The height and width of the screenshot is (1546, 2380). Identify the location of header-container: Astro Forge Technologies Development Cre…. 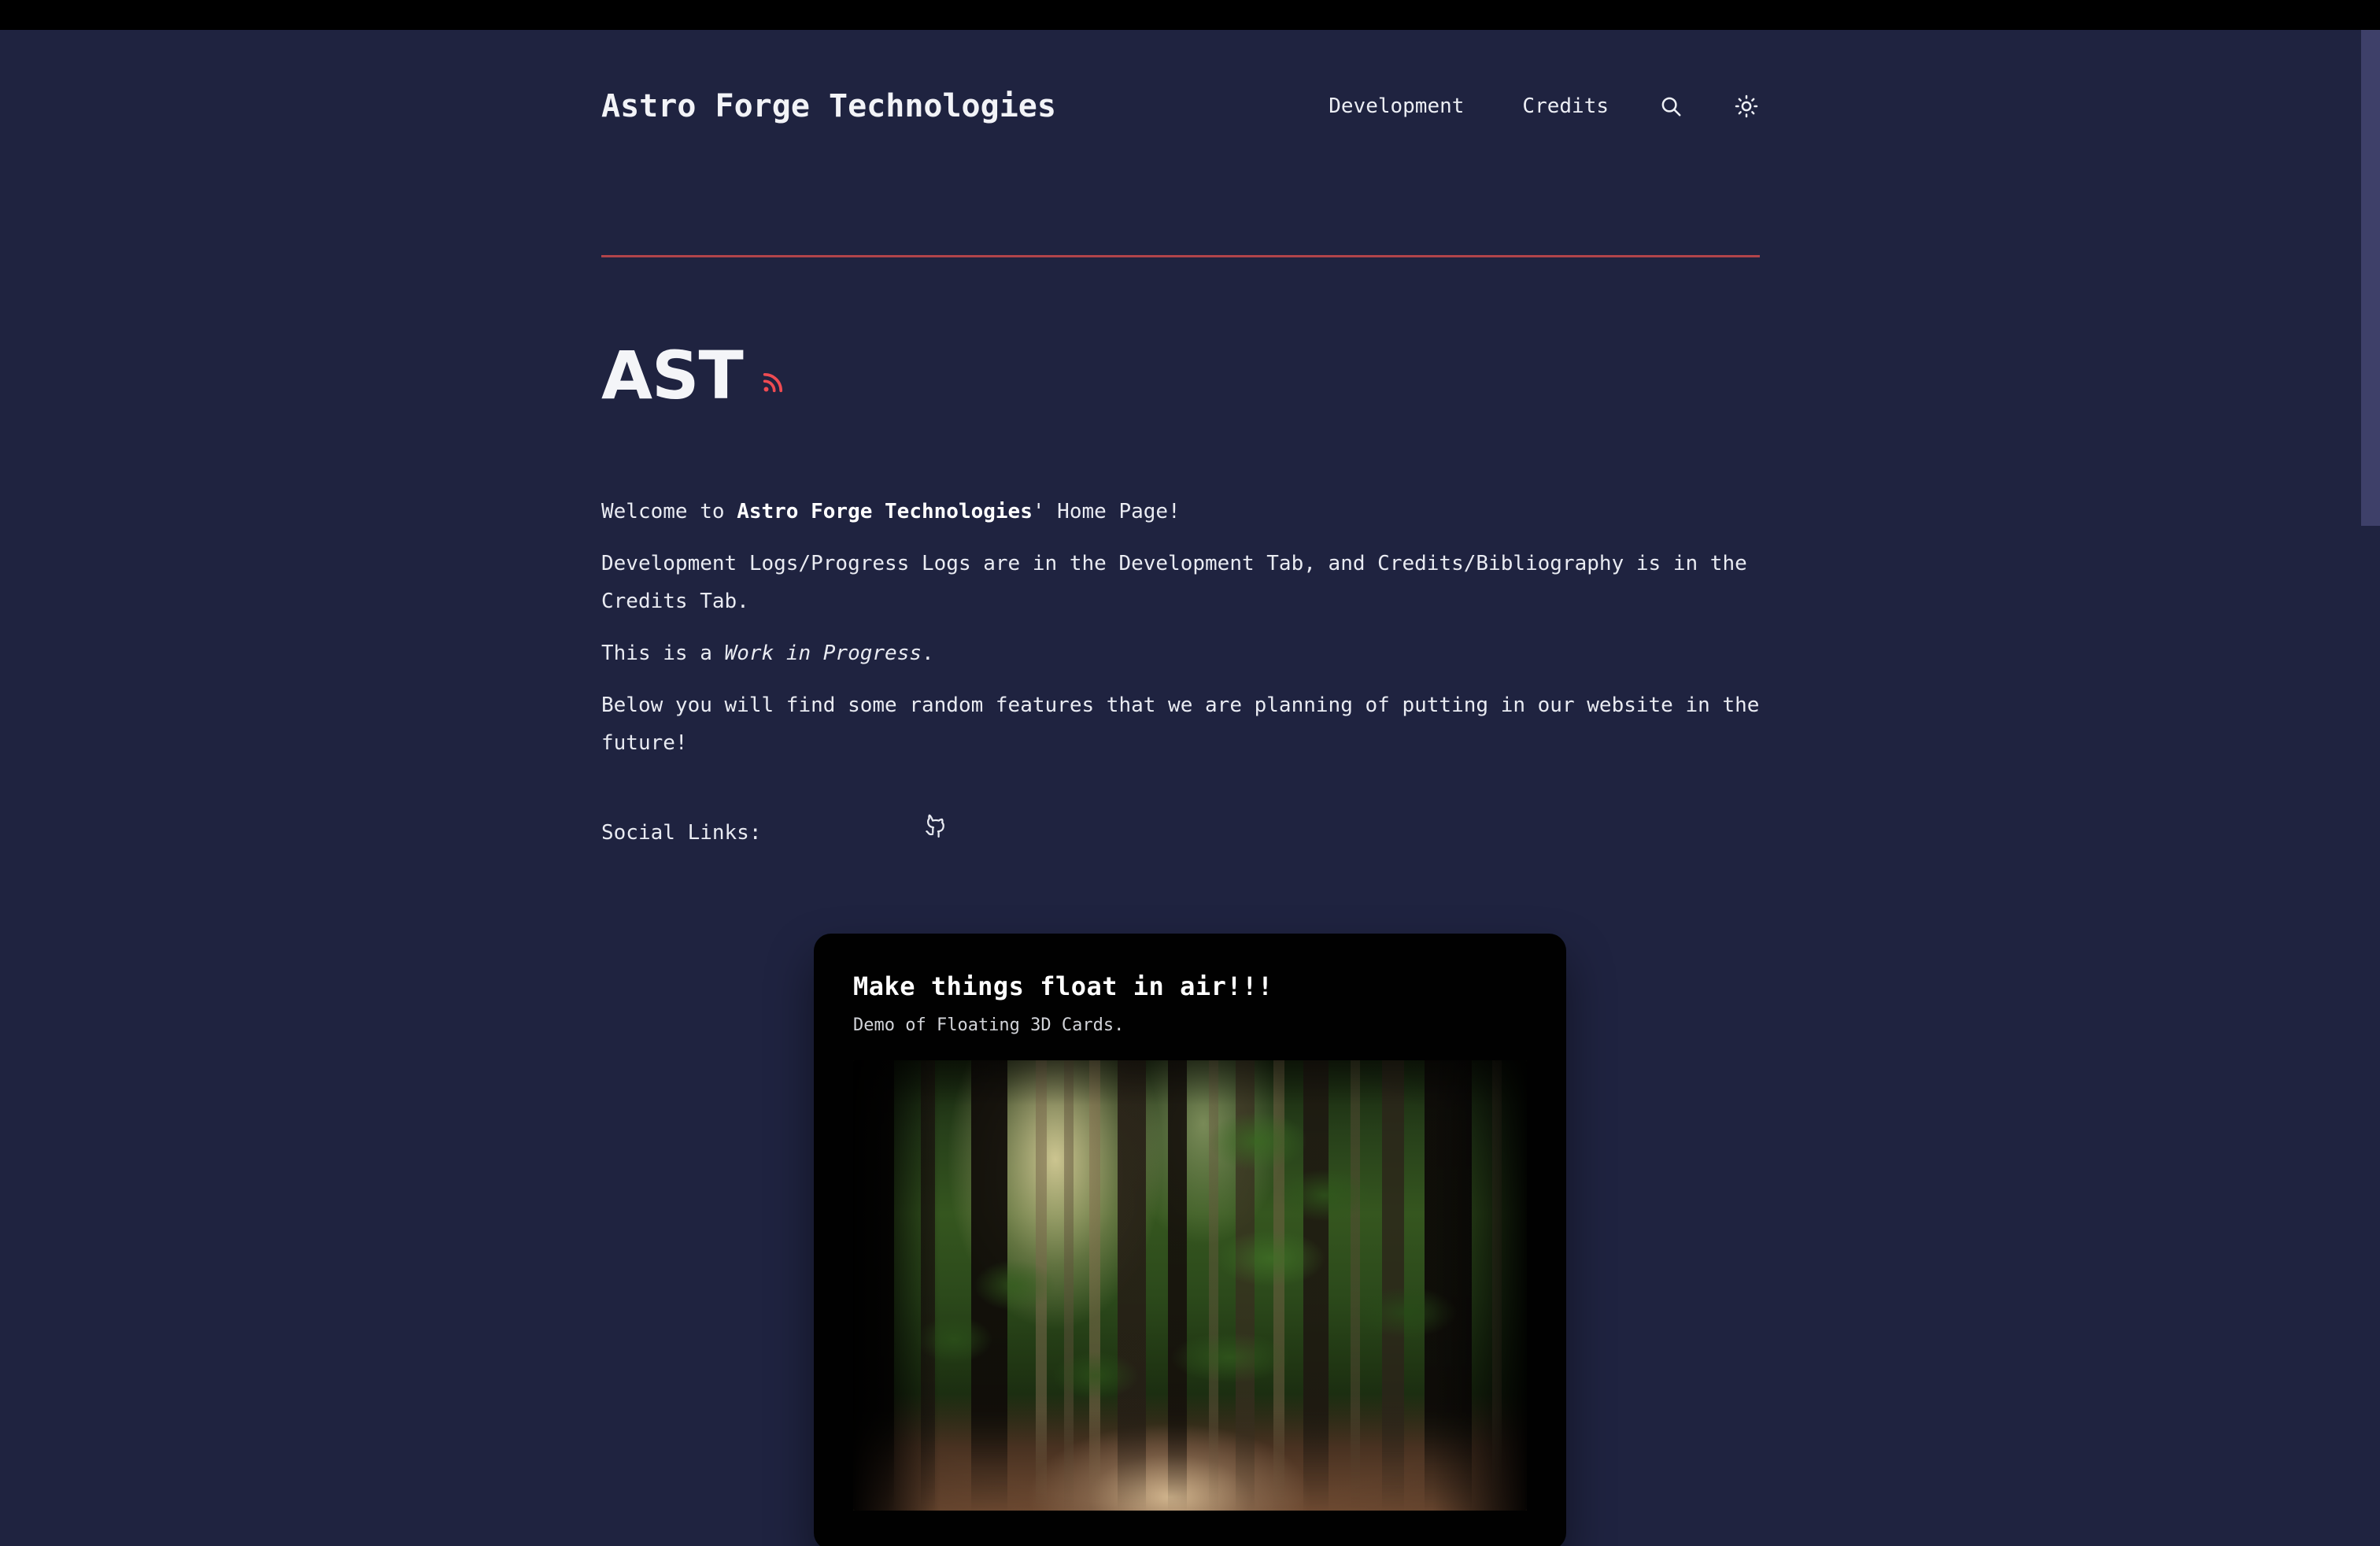
(1180, 77).